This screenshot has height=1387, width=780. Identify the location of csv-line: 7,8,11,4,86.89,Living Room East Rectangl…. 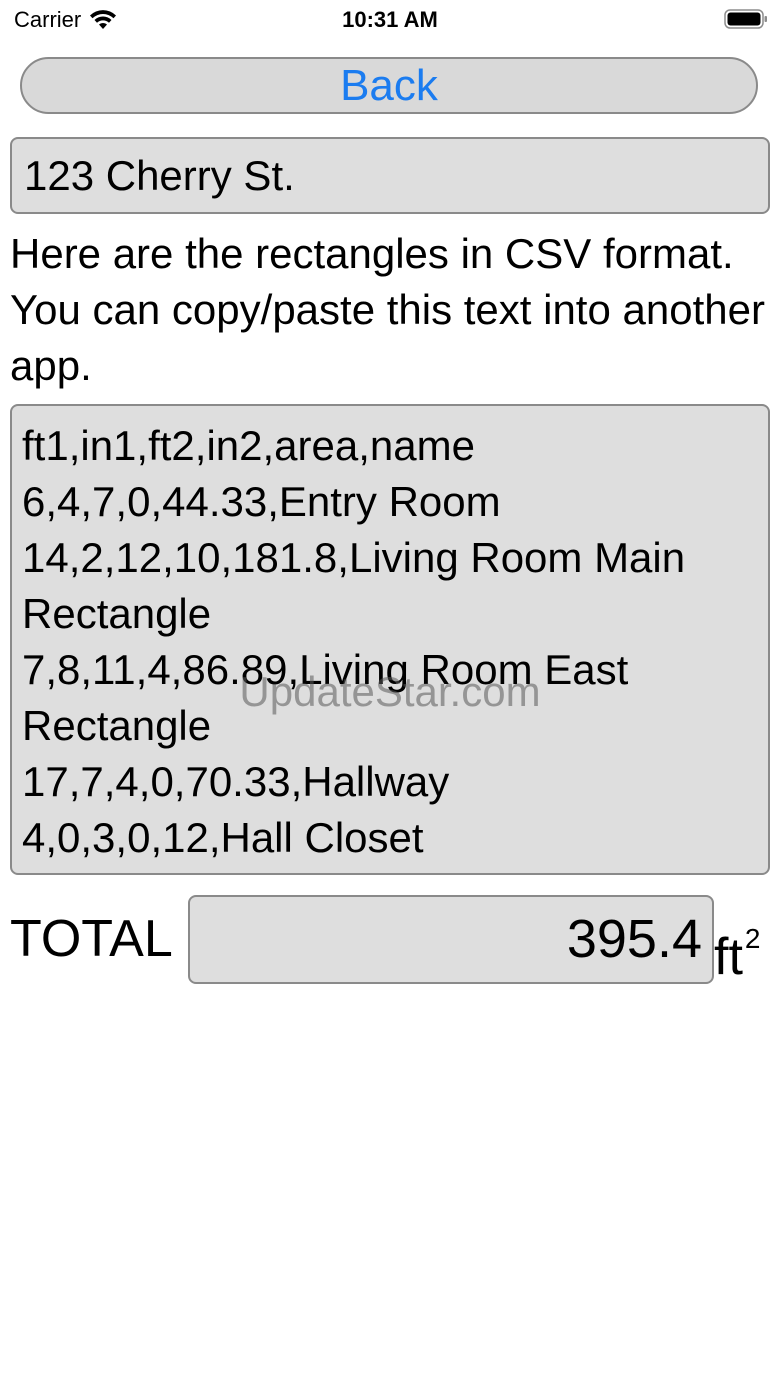
(325, 697).